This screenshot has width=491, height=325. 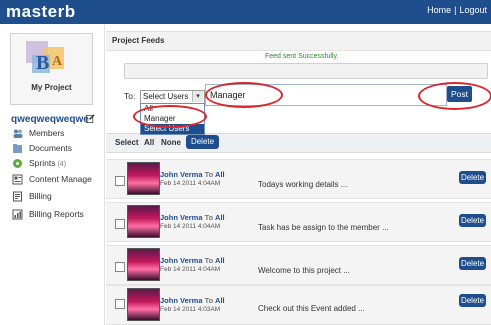 I want to click on sidebar-item-label: Sprints (4), so click(x=47, y=163).